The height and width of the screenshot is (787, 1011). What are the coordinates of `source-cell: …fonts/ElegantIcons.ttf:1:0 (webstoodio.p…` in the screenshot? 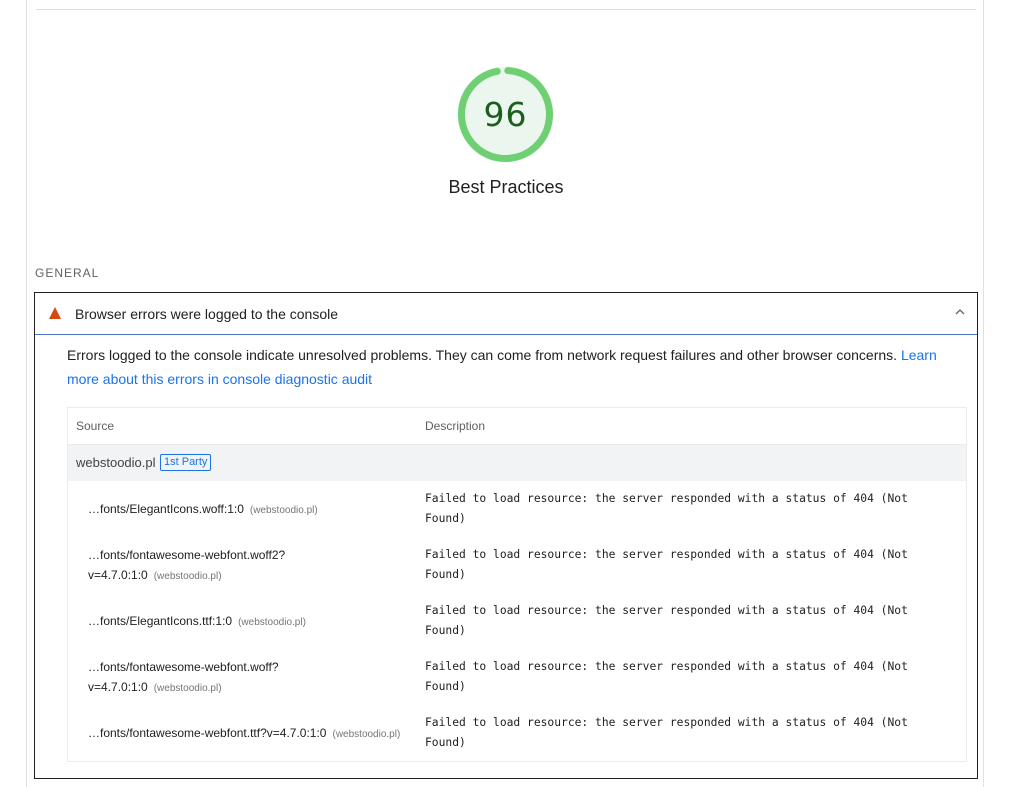 It's located at (253, 622).